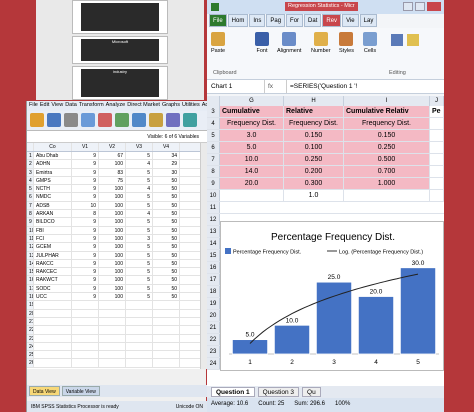  What do you see at coordinates (387, 147) in the screenshot?
I see `cell: 0.250` at bounding box center [387, 147].